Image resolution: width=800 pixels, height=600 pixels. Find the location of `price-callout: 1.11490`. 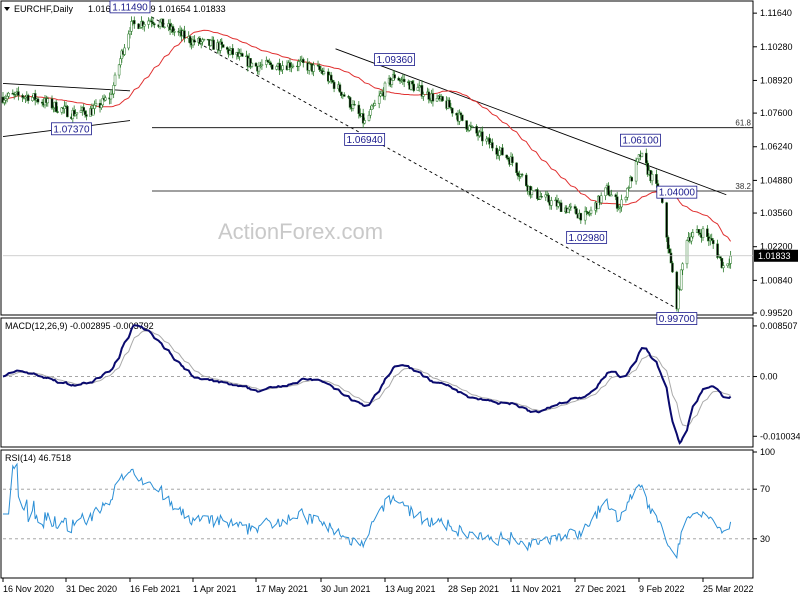

price-callout: 1.11490 is located at coordinates (130, 6).